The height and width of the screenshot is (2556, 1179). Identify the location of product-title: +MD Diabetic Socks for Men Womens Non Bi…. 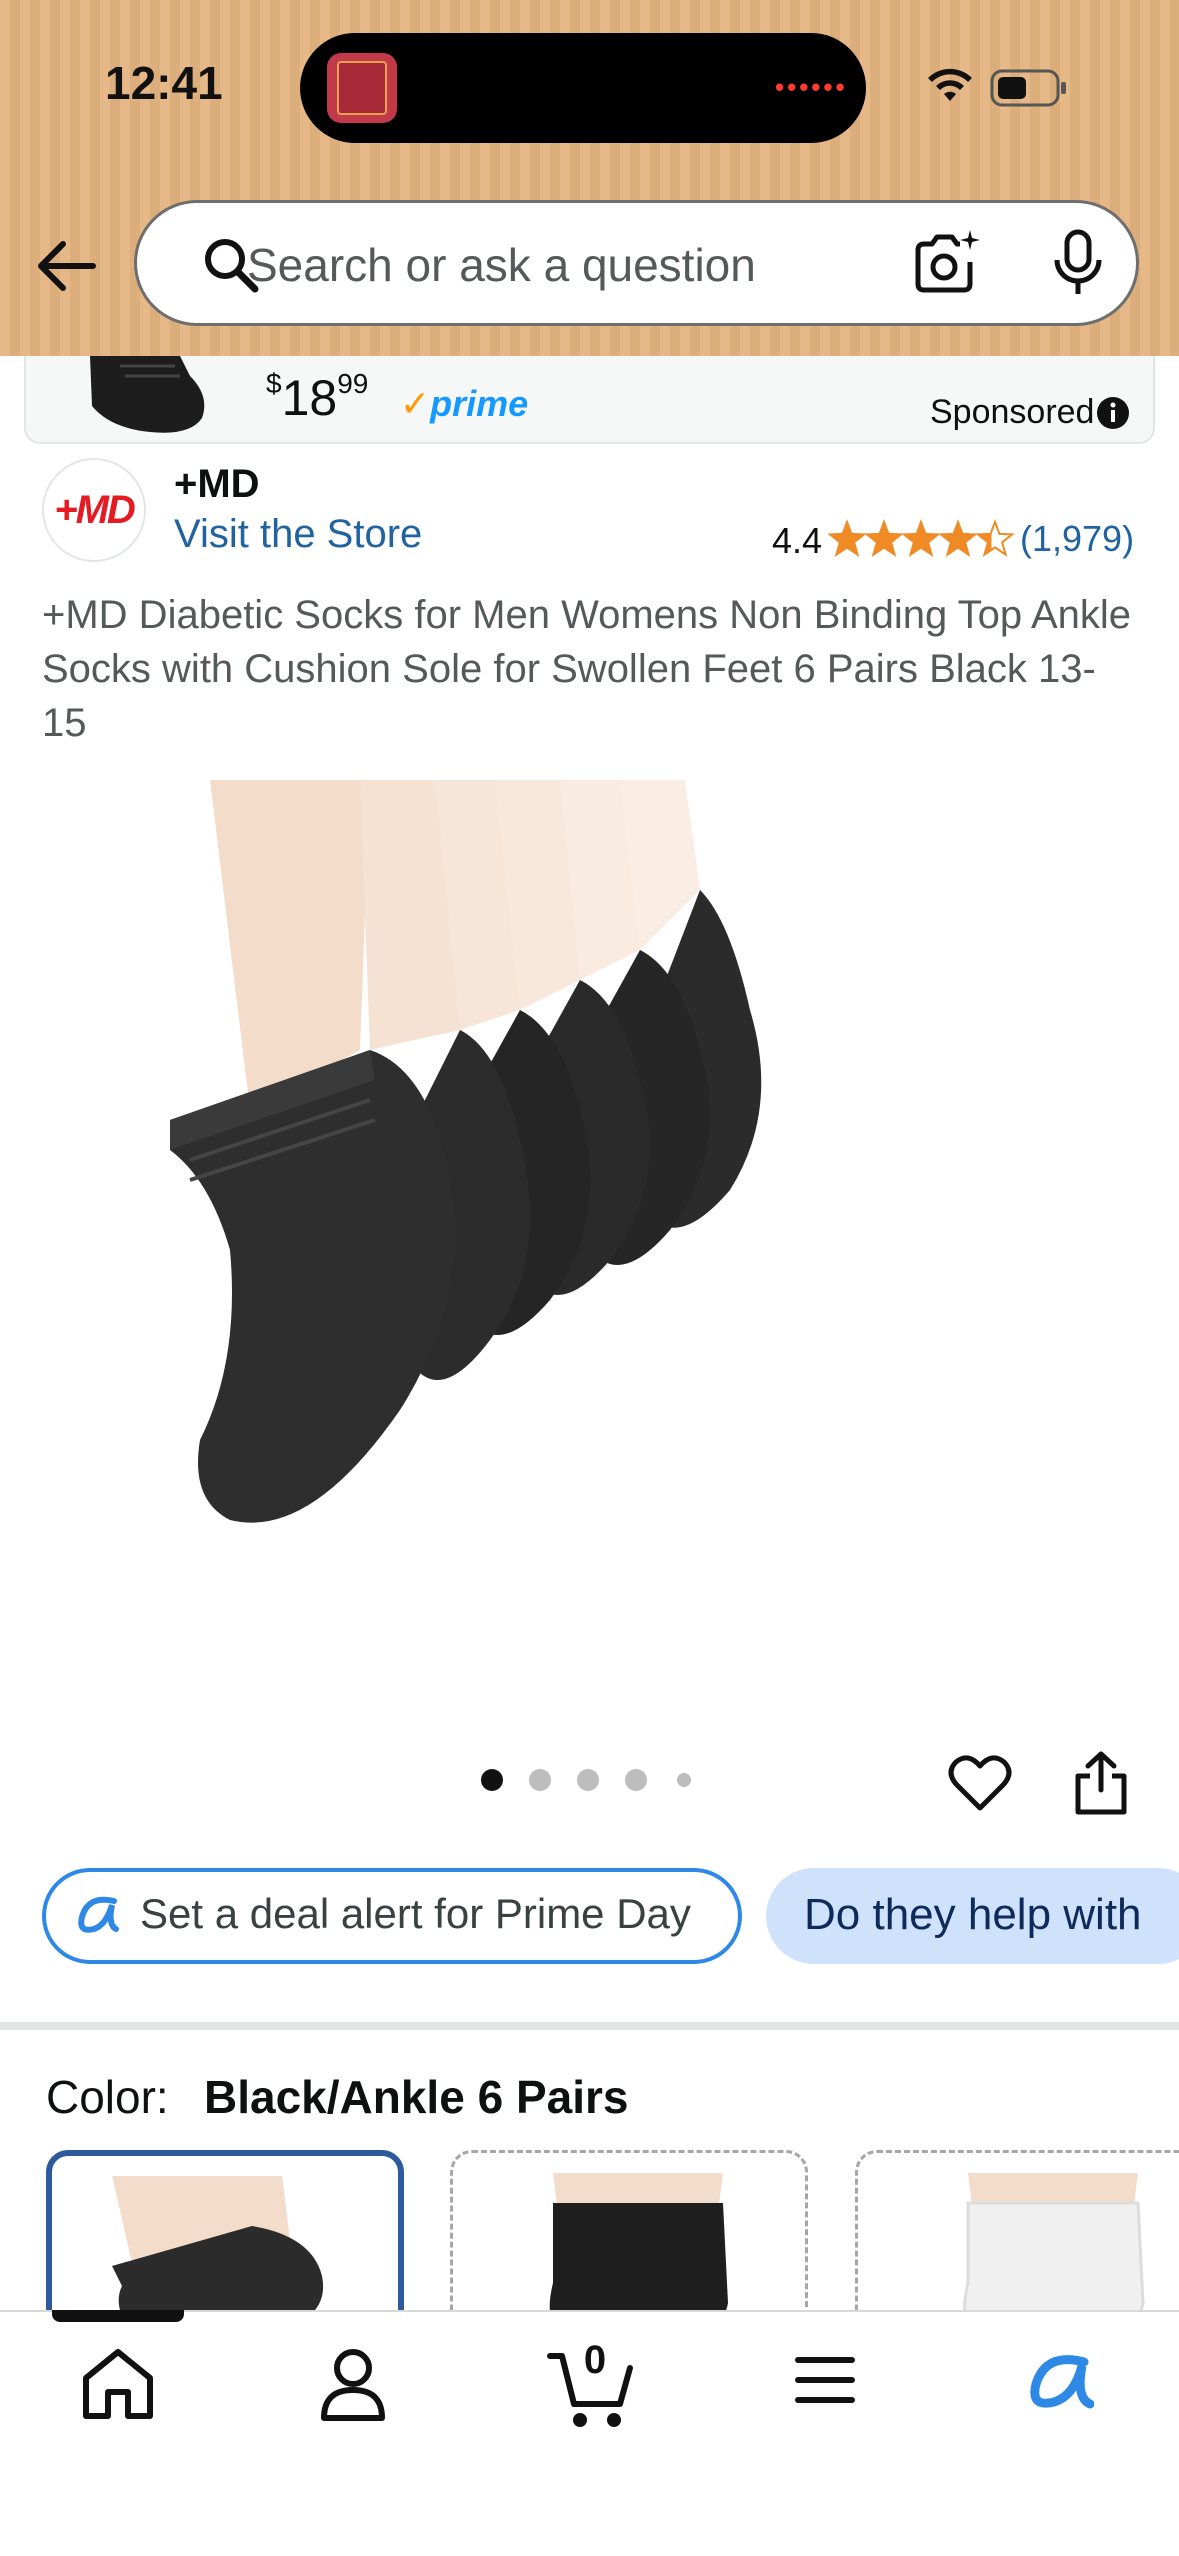
(587, 669).